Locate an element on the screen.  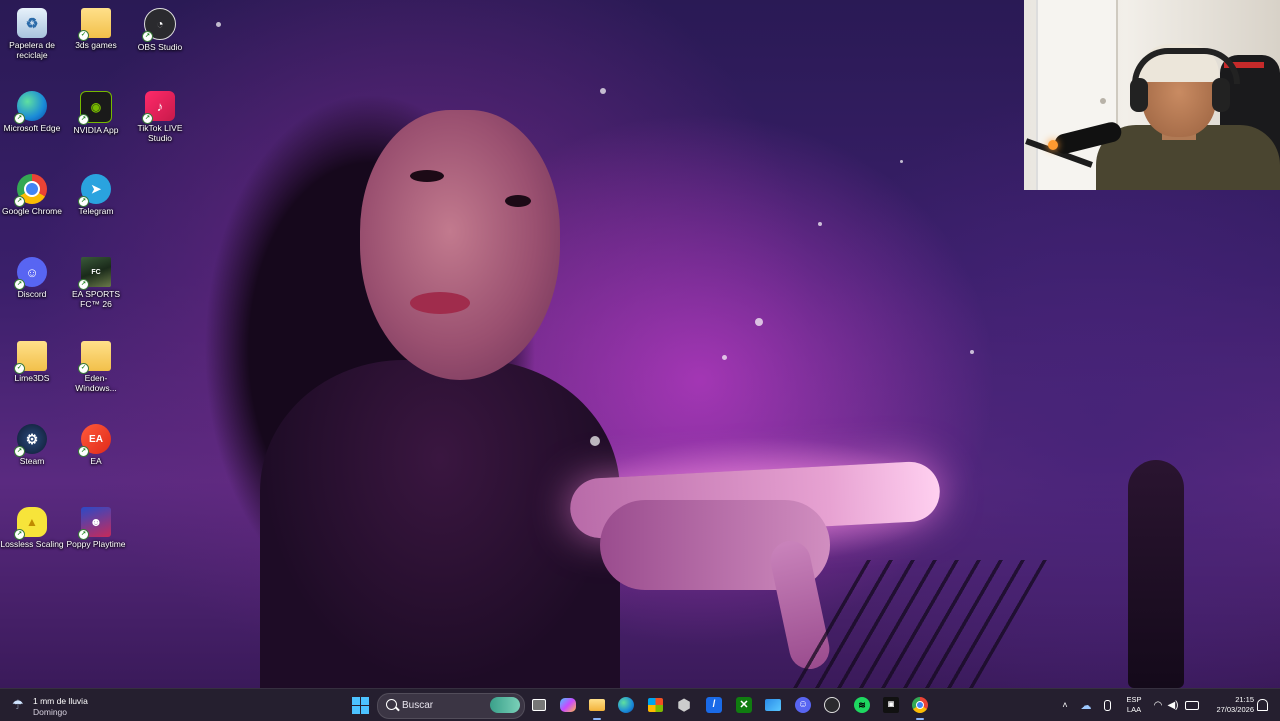
weather-widget: ☂ 1 mm de lluvia Domingo is located at coordinates (65, 705).